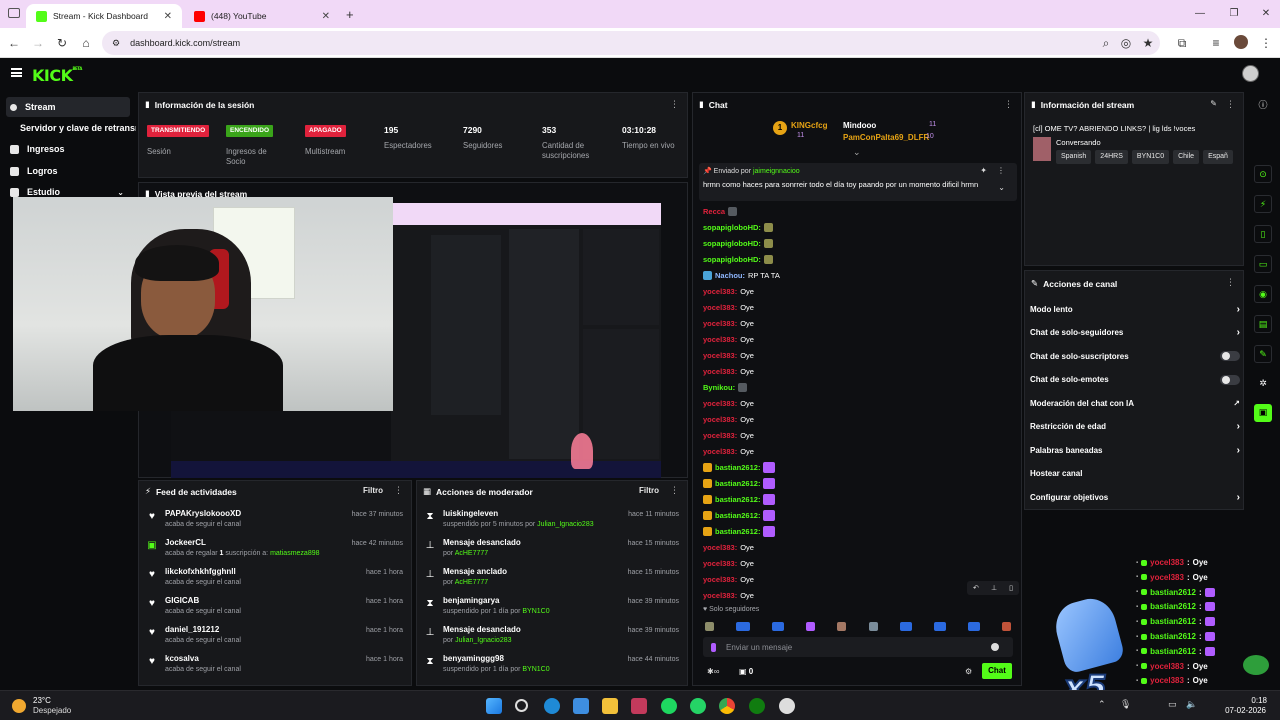 Image resolution: width=1280 pixels, height=720 pixels. I want to click on channel-action-row: Configurar objetivos ›, so click(1135, 497).